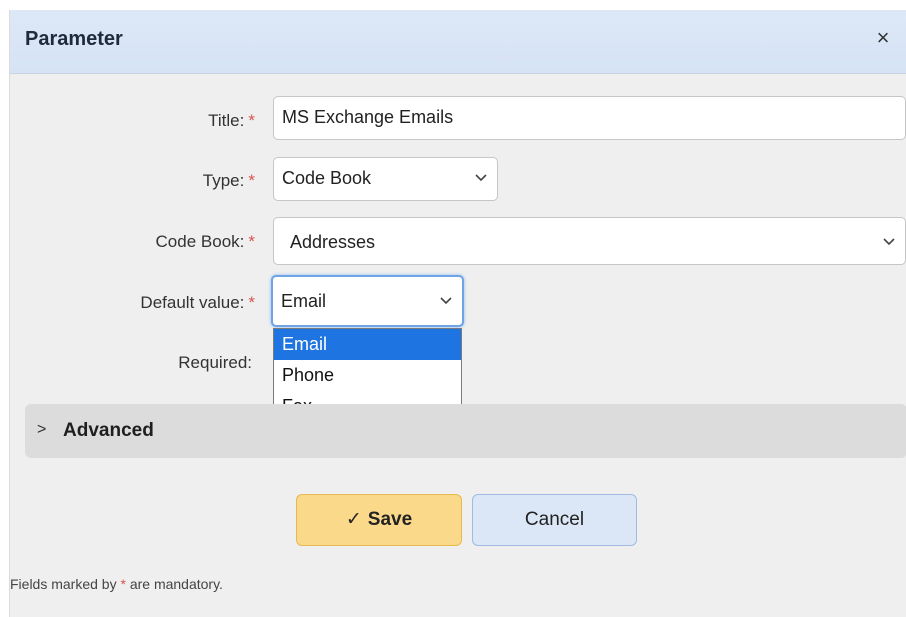 This screenshot has height=617, width=906. I want to click on title-input-value: MS Exchange Emails, so click(368, 117).